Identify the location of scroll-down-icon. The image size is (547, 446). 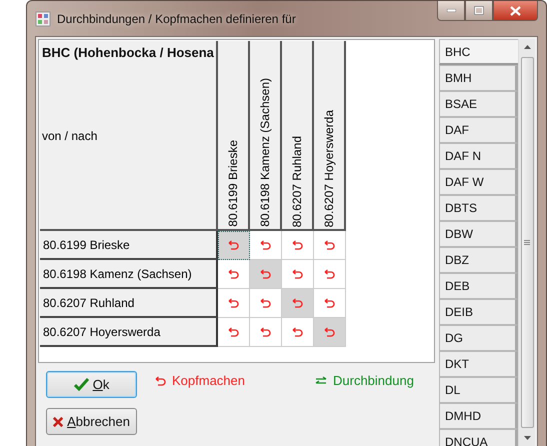
(527, 438).